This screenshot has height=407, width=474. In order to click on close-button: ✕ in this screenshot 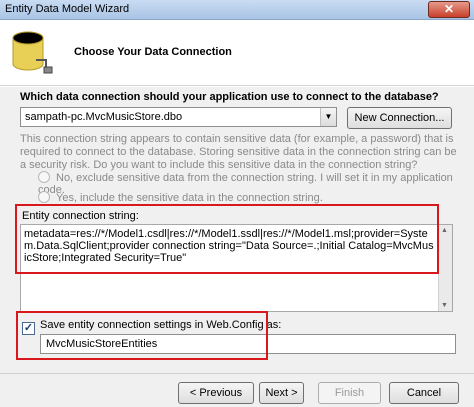, I will do `click(449, 9)`.